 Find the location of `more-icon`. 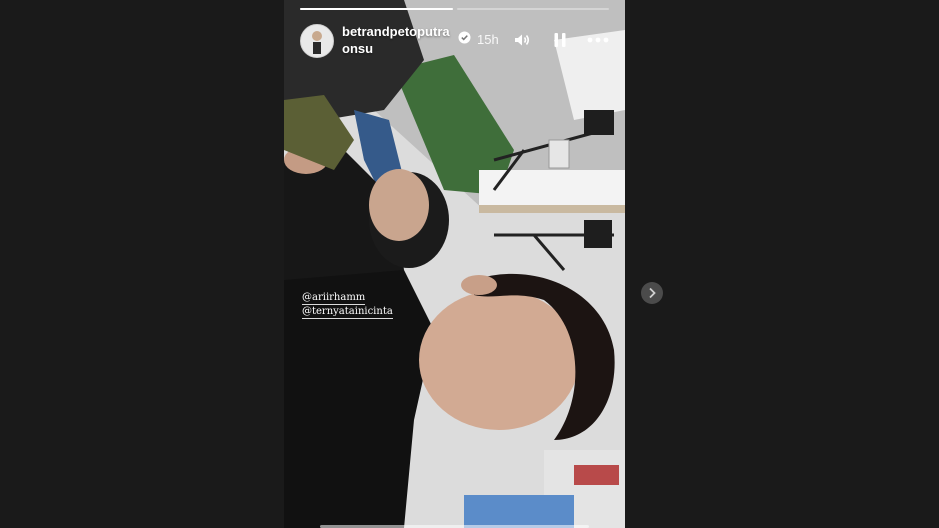

more-icon is located at coordinates (598, 40).